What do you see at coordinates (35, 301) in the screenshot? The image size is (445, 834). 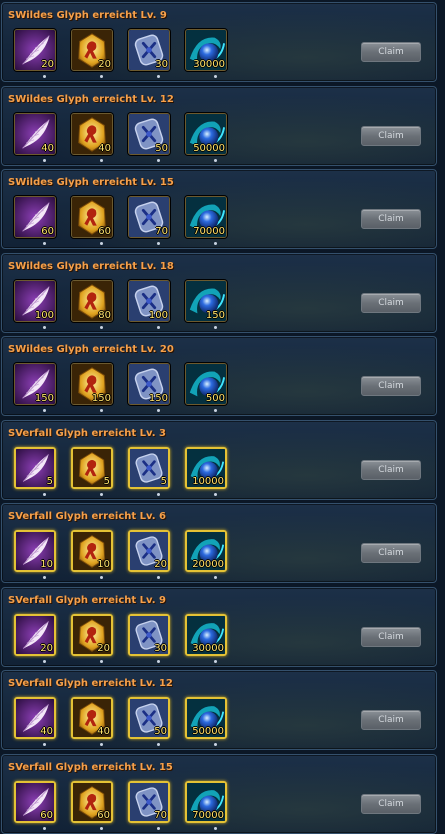 I see `feather-item-slot: 100` at bounding box center [35, 301].